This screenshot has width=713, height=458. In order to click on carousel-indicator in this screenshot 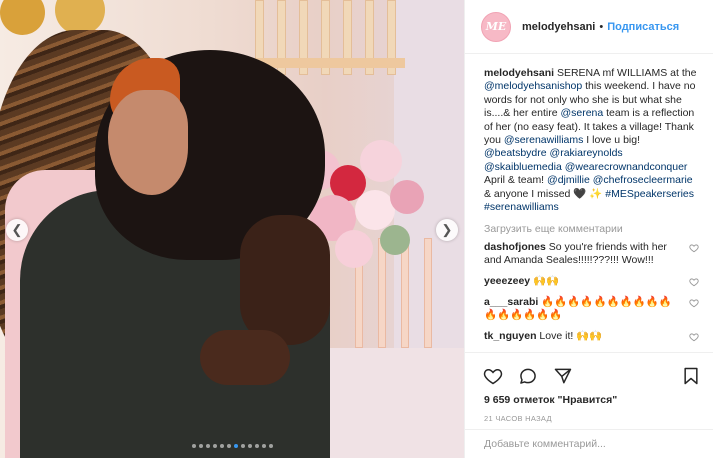, I will do `click(232, 445)`.